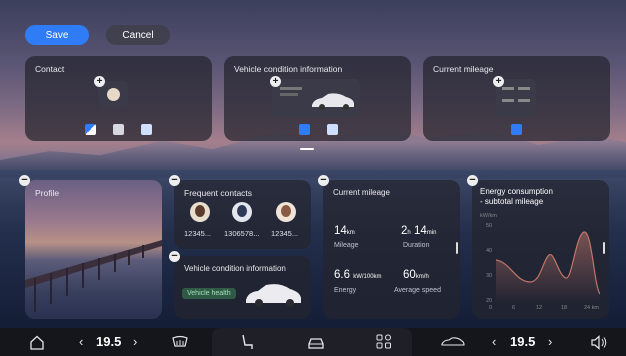 The height and width of the screenshot is (356, 626). What do you see at coordinates (209, 293) in the screenshot?
I see `vehicle-health-badge: Vehicle health` at bounding box center [209, 293].